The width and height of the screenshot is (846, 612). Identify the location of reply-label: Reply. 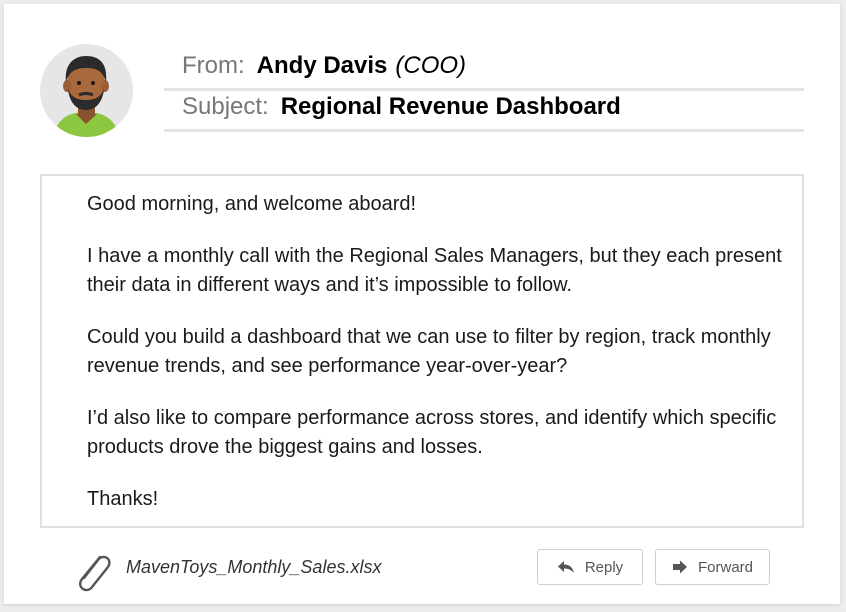
(604, 567).